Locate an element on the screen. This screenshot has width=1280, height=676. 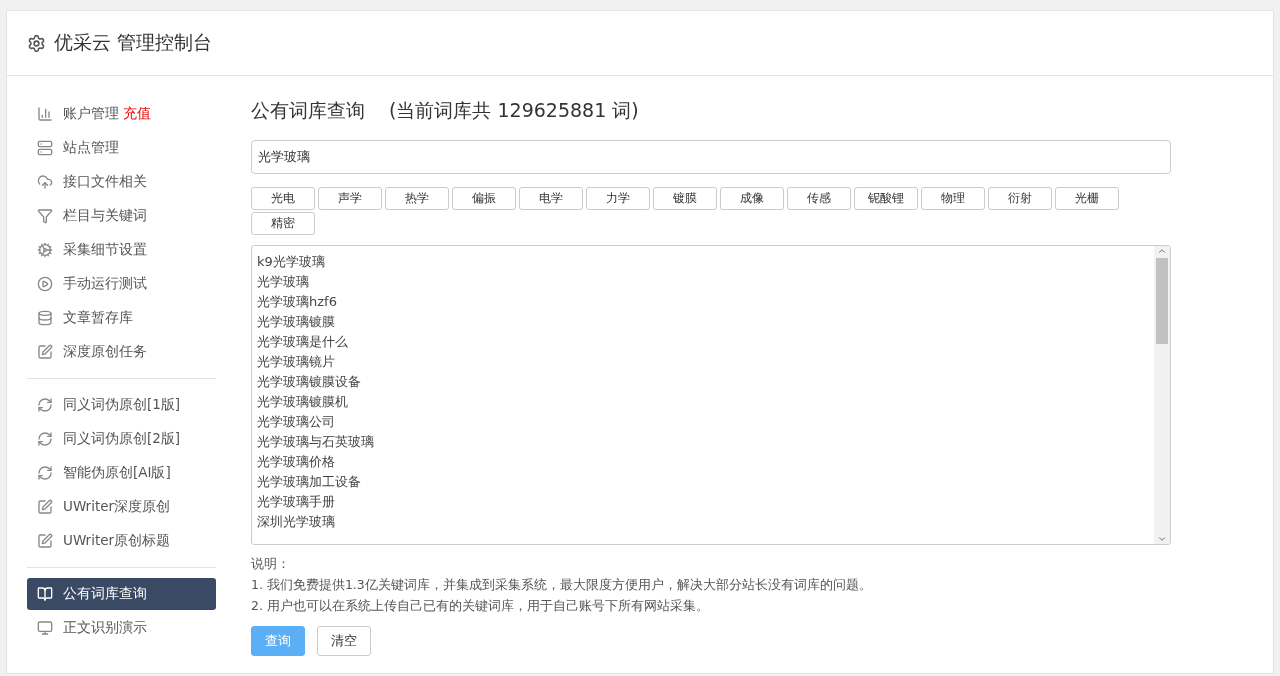
tag-button: 衍射 is located at coordinates (1020, 198).